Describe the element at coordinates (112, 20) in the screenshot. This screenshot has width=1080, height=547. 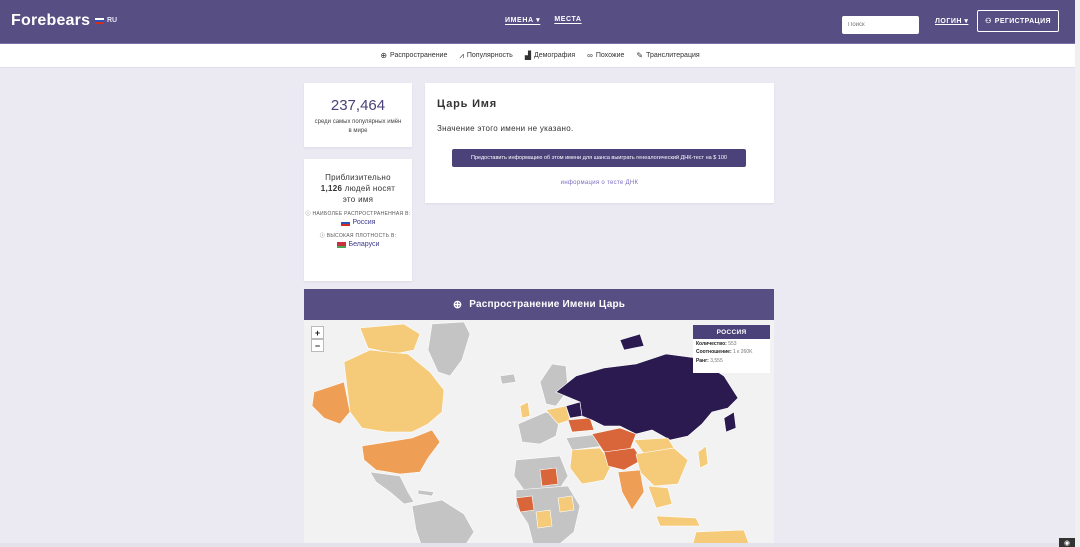
I see `language-label: RU` at that location.